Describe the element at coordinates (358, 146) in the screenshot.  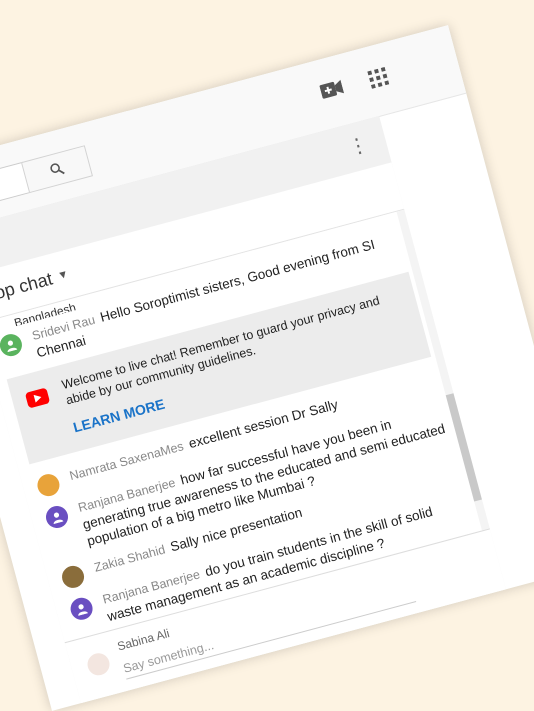
I see `more-options-icon: ⋮` at that location.